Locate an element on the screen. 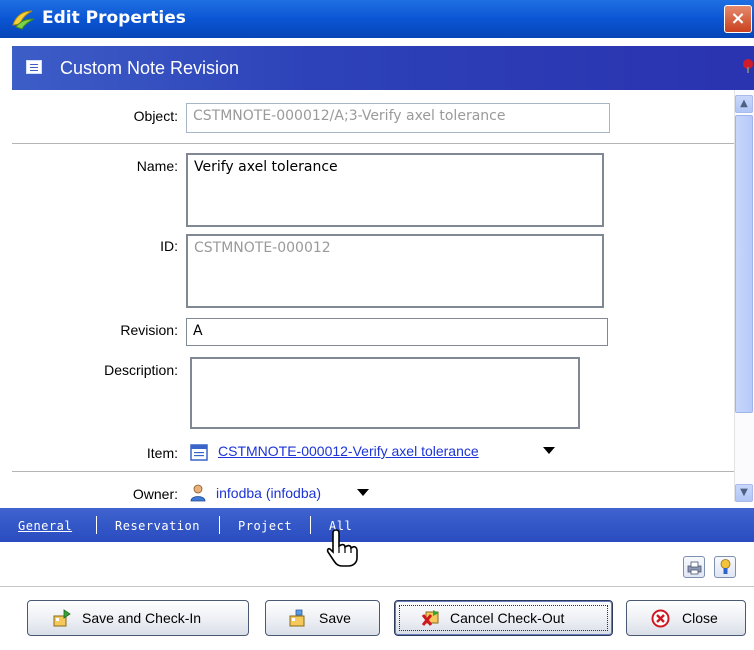  name-field: Verify axel tolerance is located at coordinates (395, 190).